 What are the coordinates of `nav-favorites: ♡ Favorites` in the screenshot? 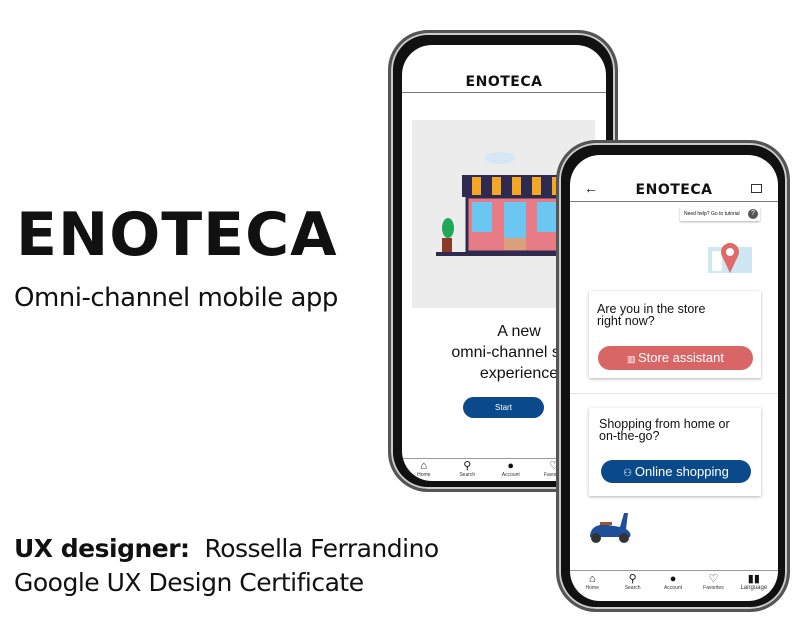 It's located at (713, 582).